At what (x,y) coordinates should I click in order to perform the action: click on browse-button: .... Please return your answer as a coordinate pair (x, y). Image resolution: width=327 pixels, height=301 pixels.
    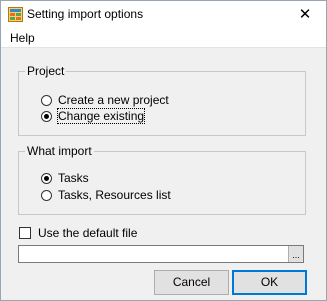
    Looking at the image, I should click on (295, 254).